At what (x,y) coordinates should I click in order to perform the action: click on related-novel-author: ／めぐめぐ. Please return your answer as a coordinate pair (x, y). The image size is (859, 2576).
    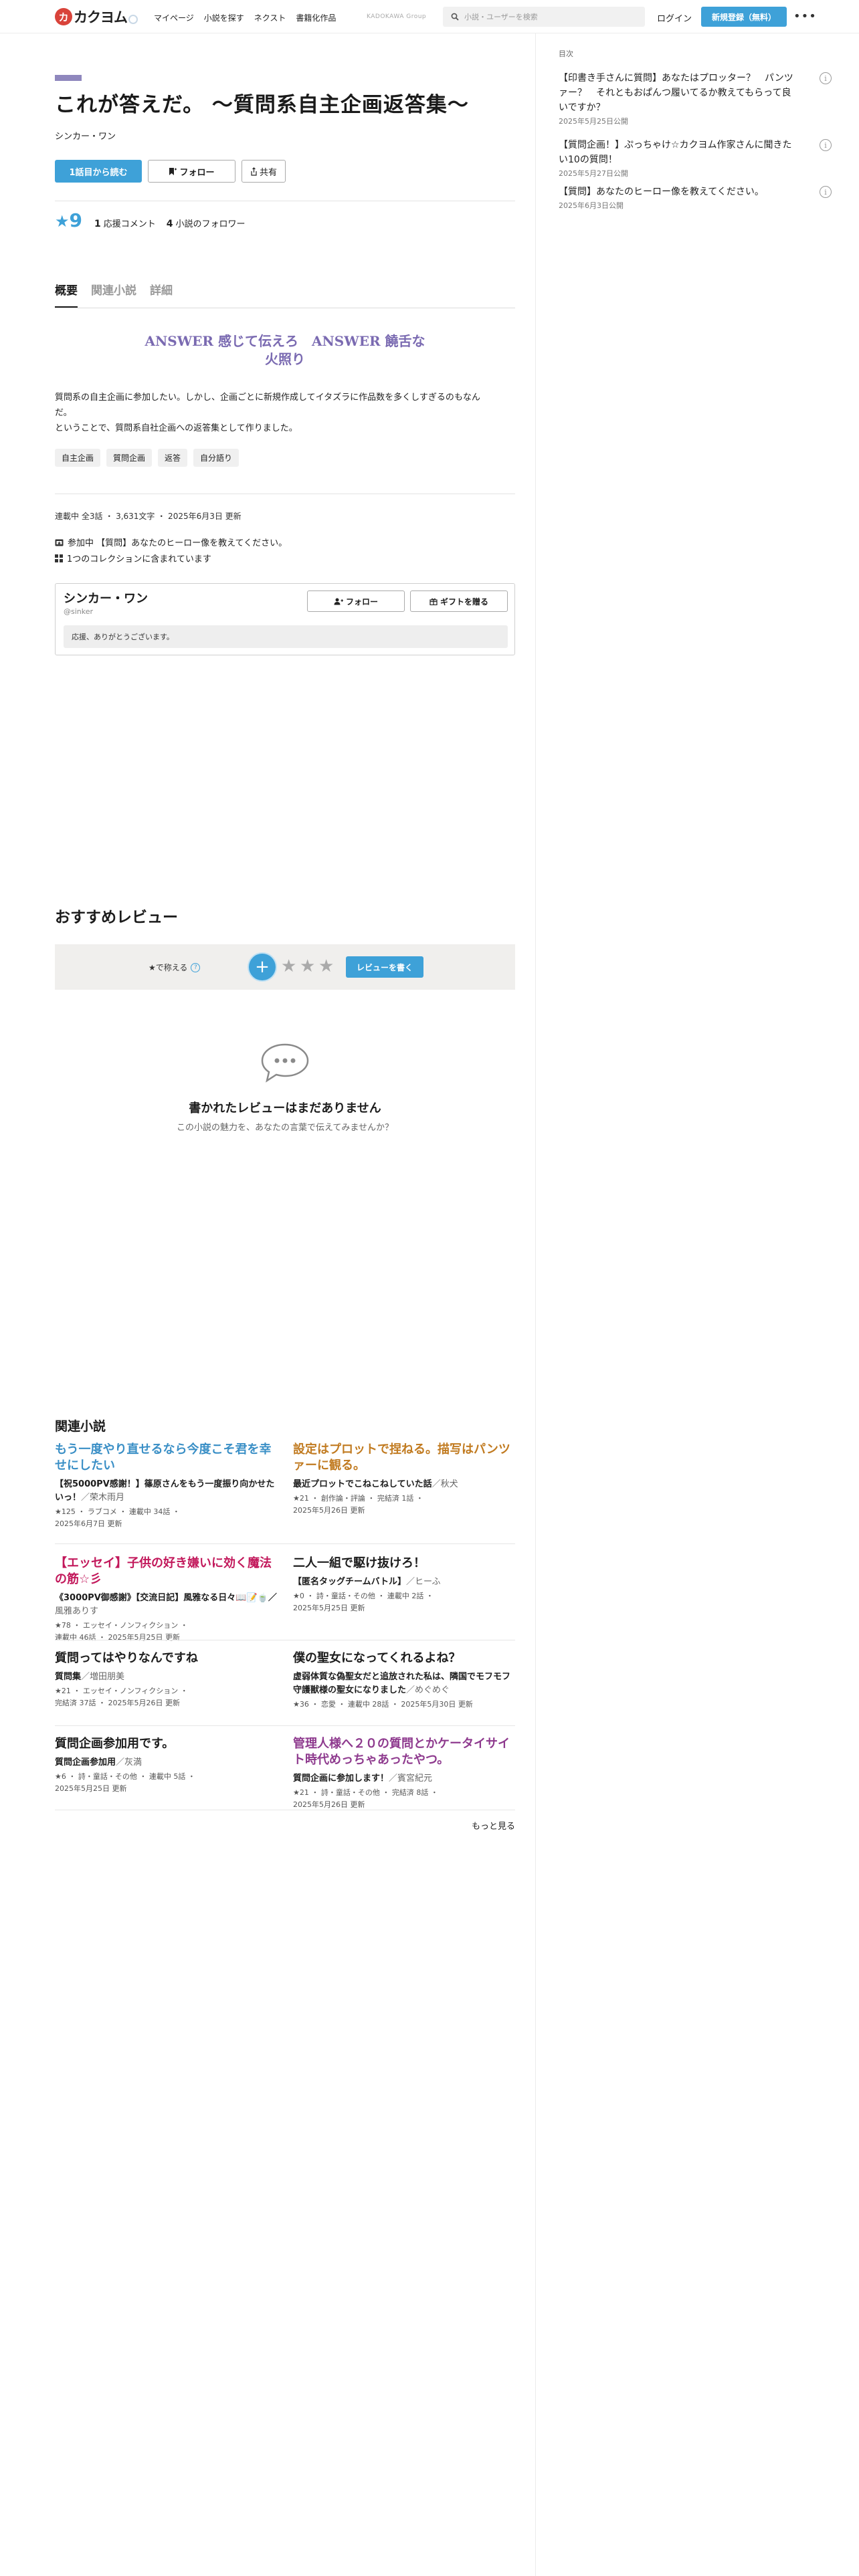
    Looking at the image, I should click on (428, 1690).